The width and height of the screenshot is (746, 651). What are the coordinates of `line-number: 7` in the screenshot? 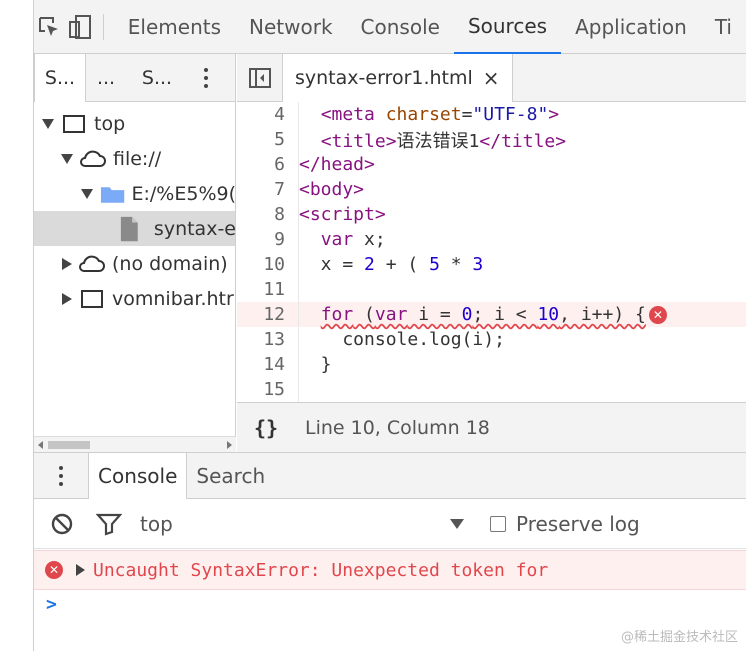 It's located at (279, 189).